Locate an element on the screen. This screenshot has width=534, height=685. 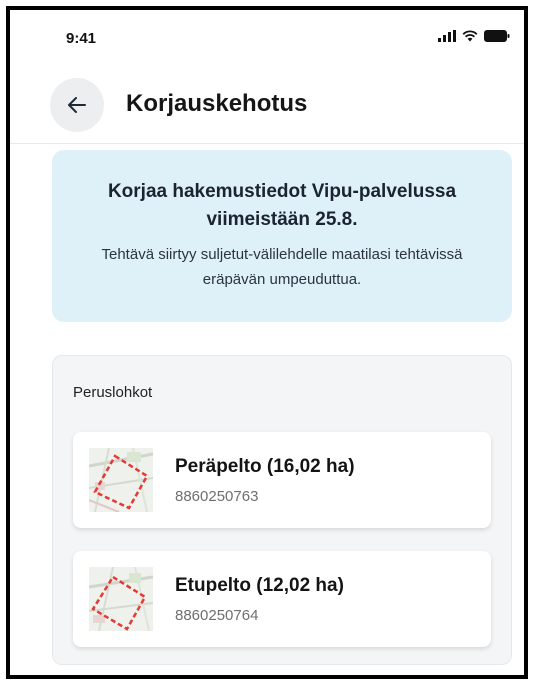
wifi-icon is located at coordinates (470, 36).